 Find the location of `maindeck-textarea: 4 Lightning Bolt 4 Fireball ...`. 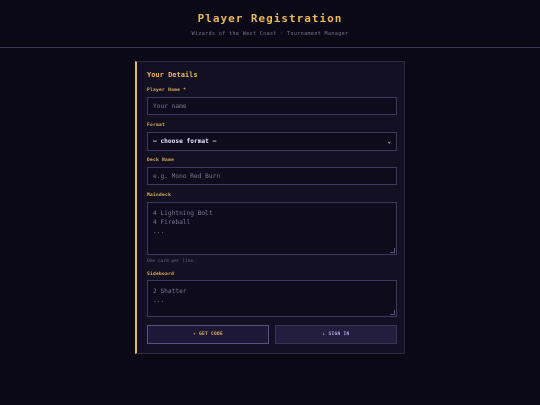

maindeck-textarea: 4 Lightning Bolt 4 Fireball ... is located at coordinates (272, 228).